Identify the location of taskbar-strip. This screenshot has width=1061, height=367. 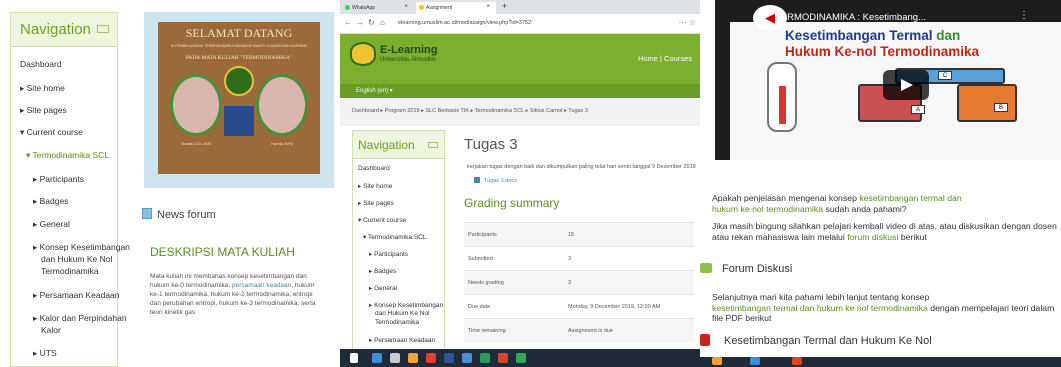
(880, 362).